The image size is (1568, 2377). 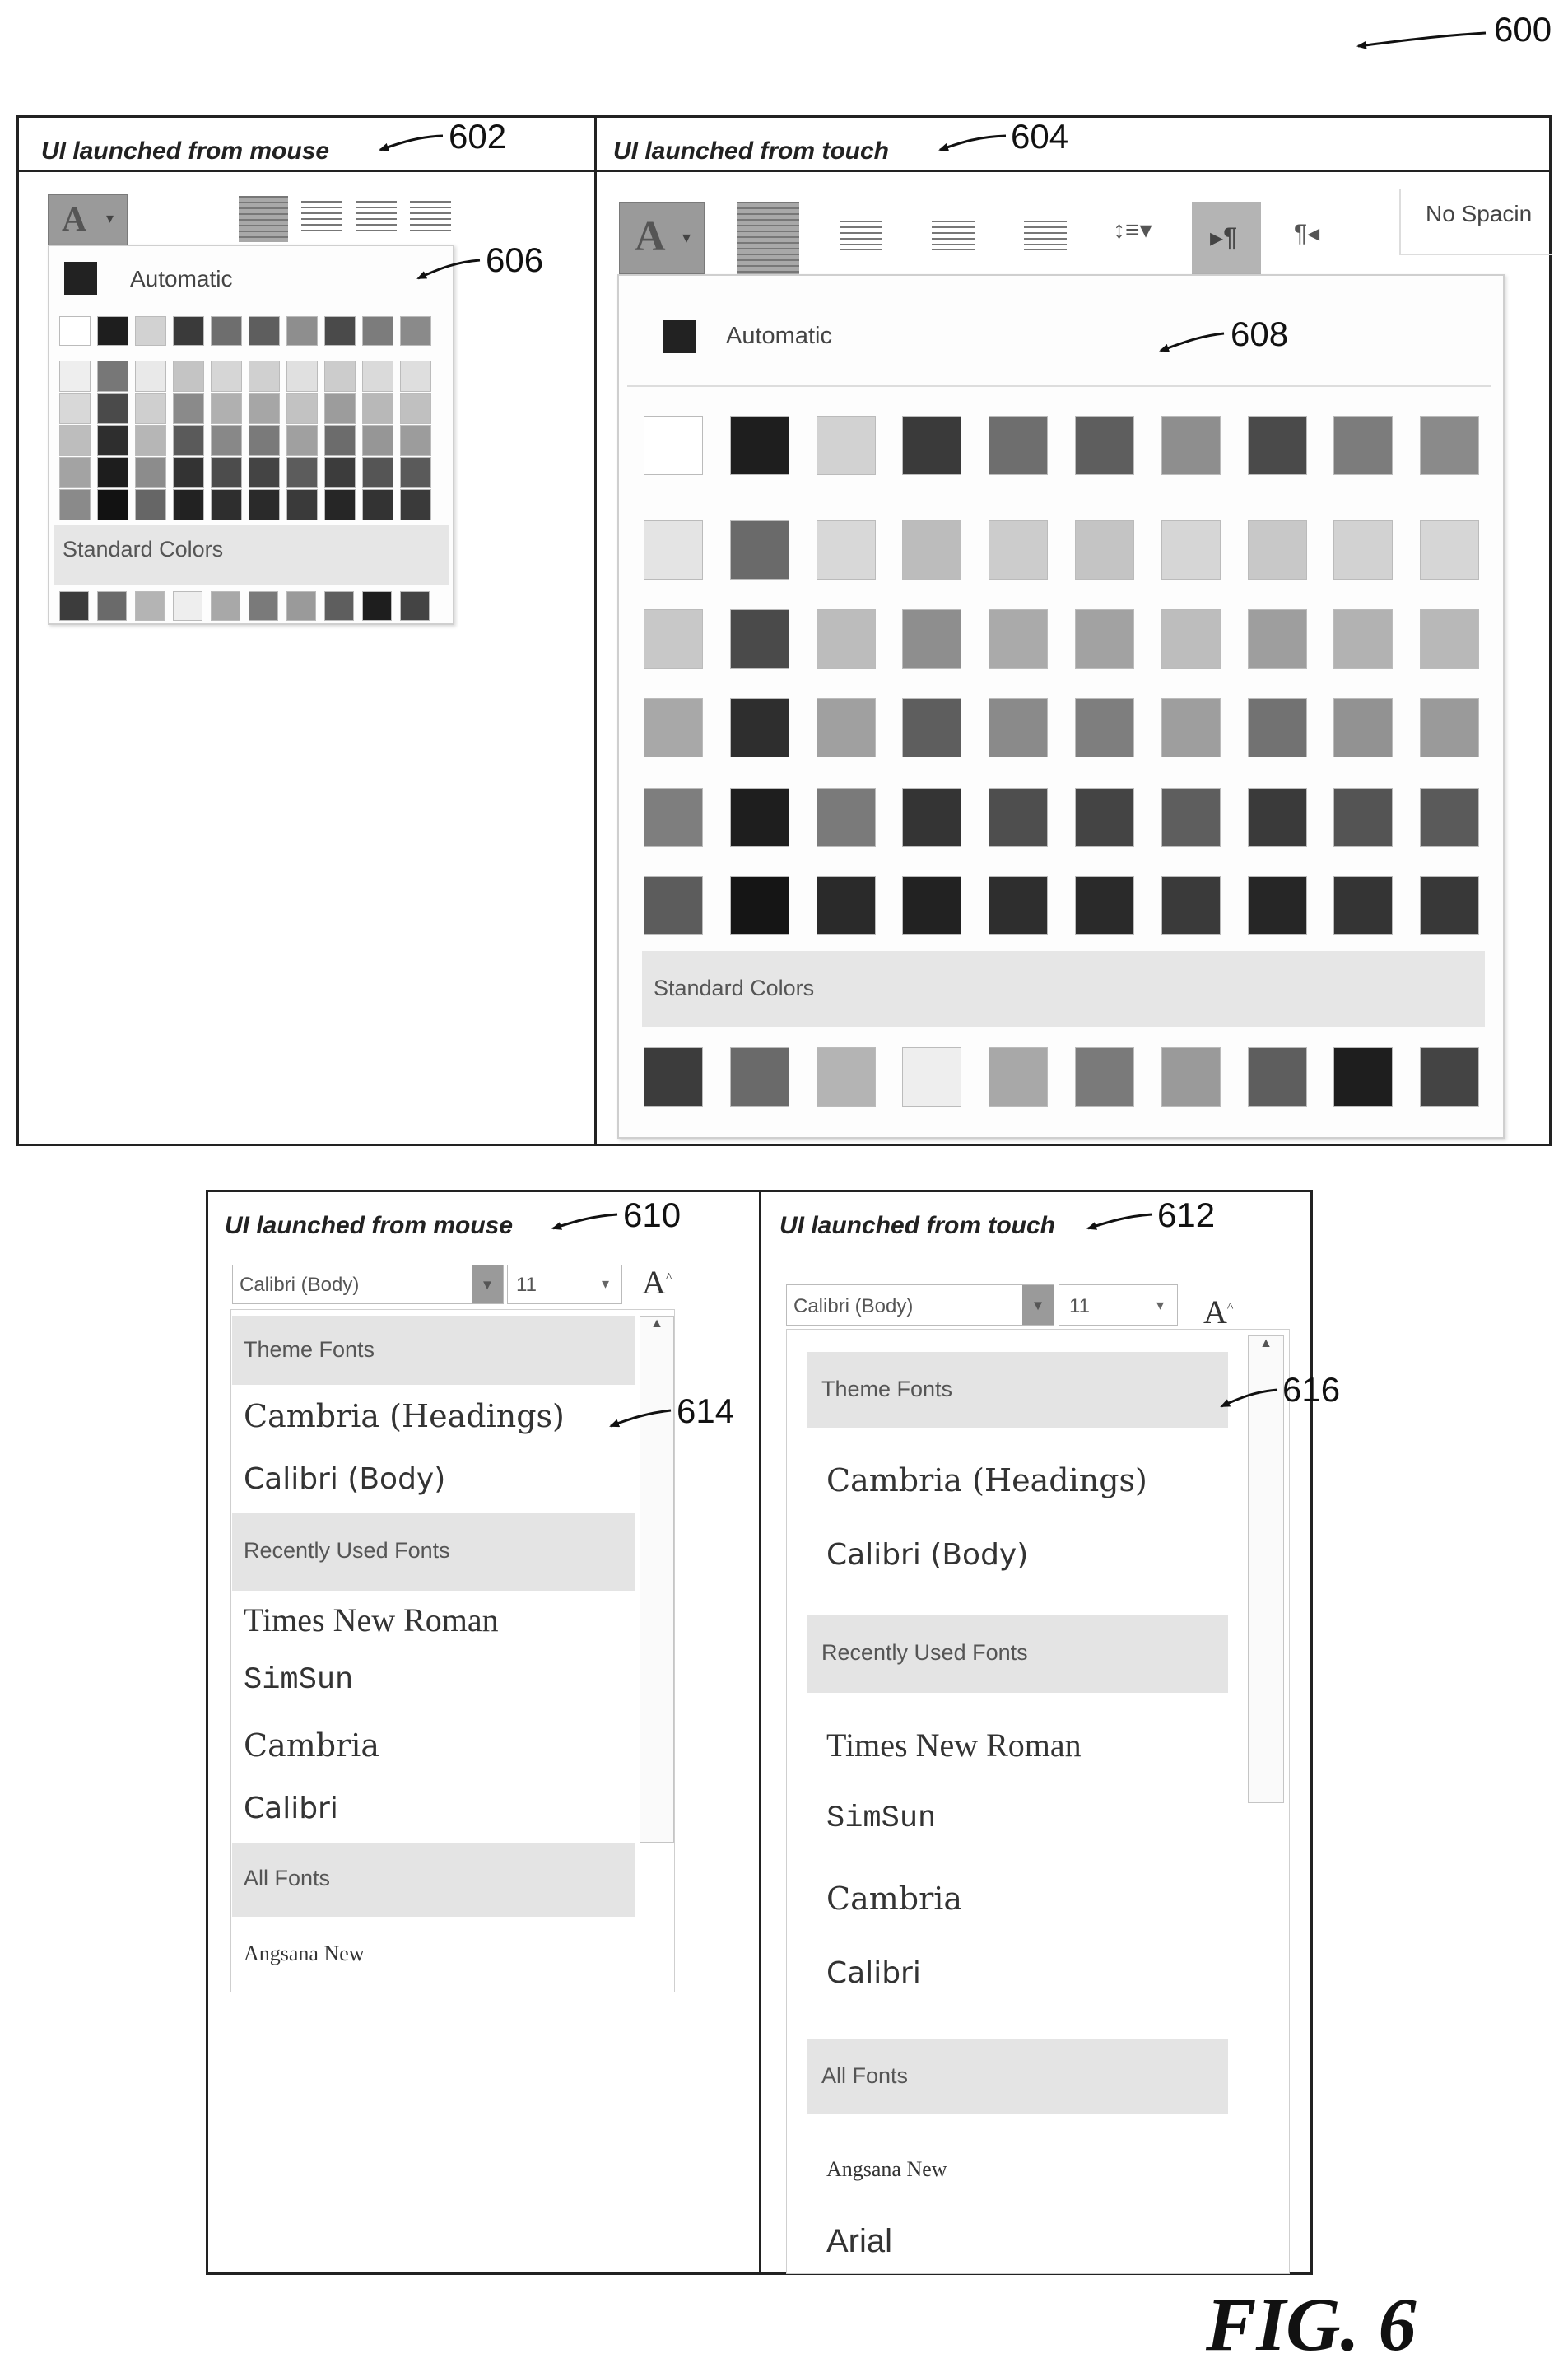 I want to click on font-name-value: Calibri (Body), so click(x=853, y=1306).